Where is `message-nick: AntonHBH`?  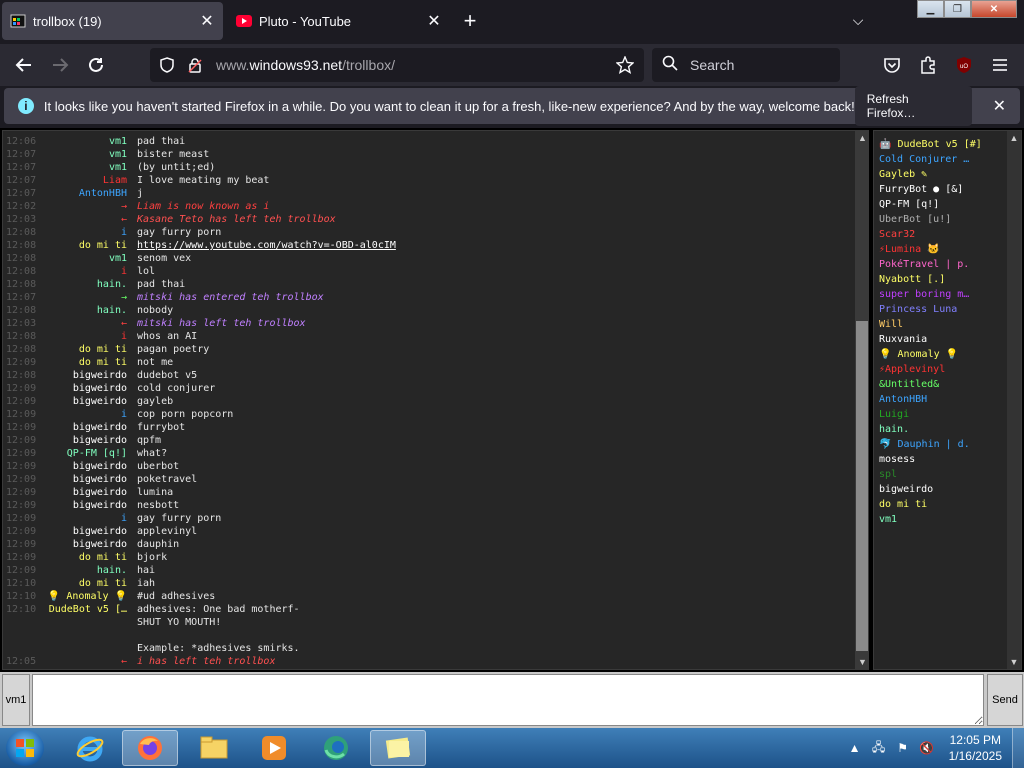 message-nick: AntonHBH is located at coordinates (84, 193).